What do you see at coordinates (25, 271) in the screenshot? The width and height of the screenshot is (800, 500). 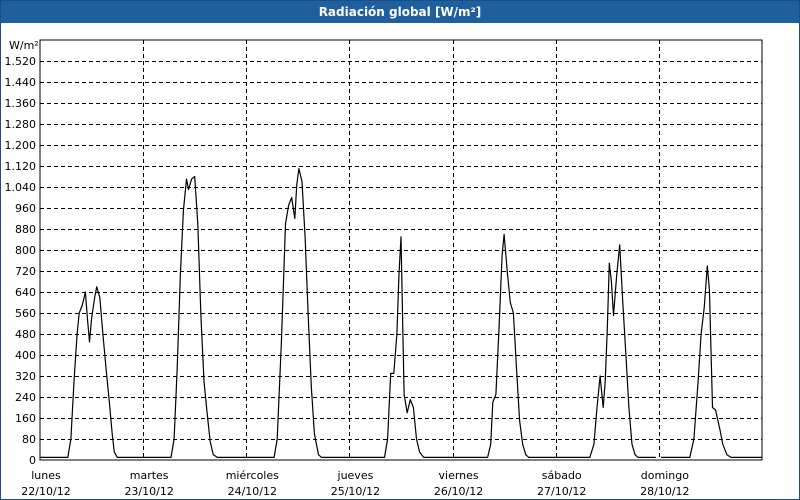 I see `y-tick-label: 720` at bounding box center [25, 271].